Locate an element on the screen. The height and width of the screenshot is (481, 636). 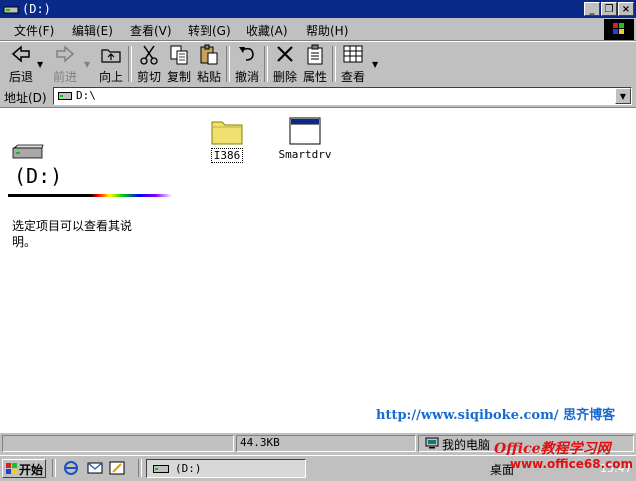
forward-button: 前进 is located at coordinates (65, 64).